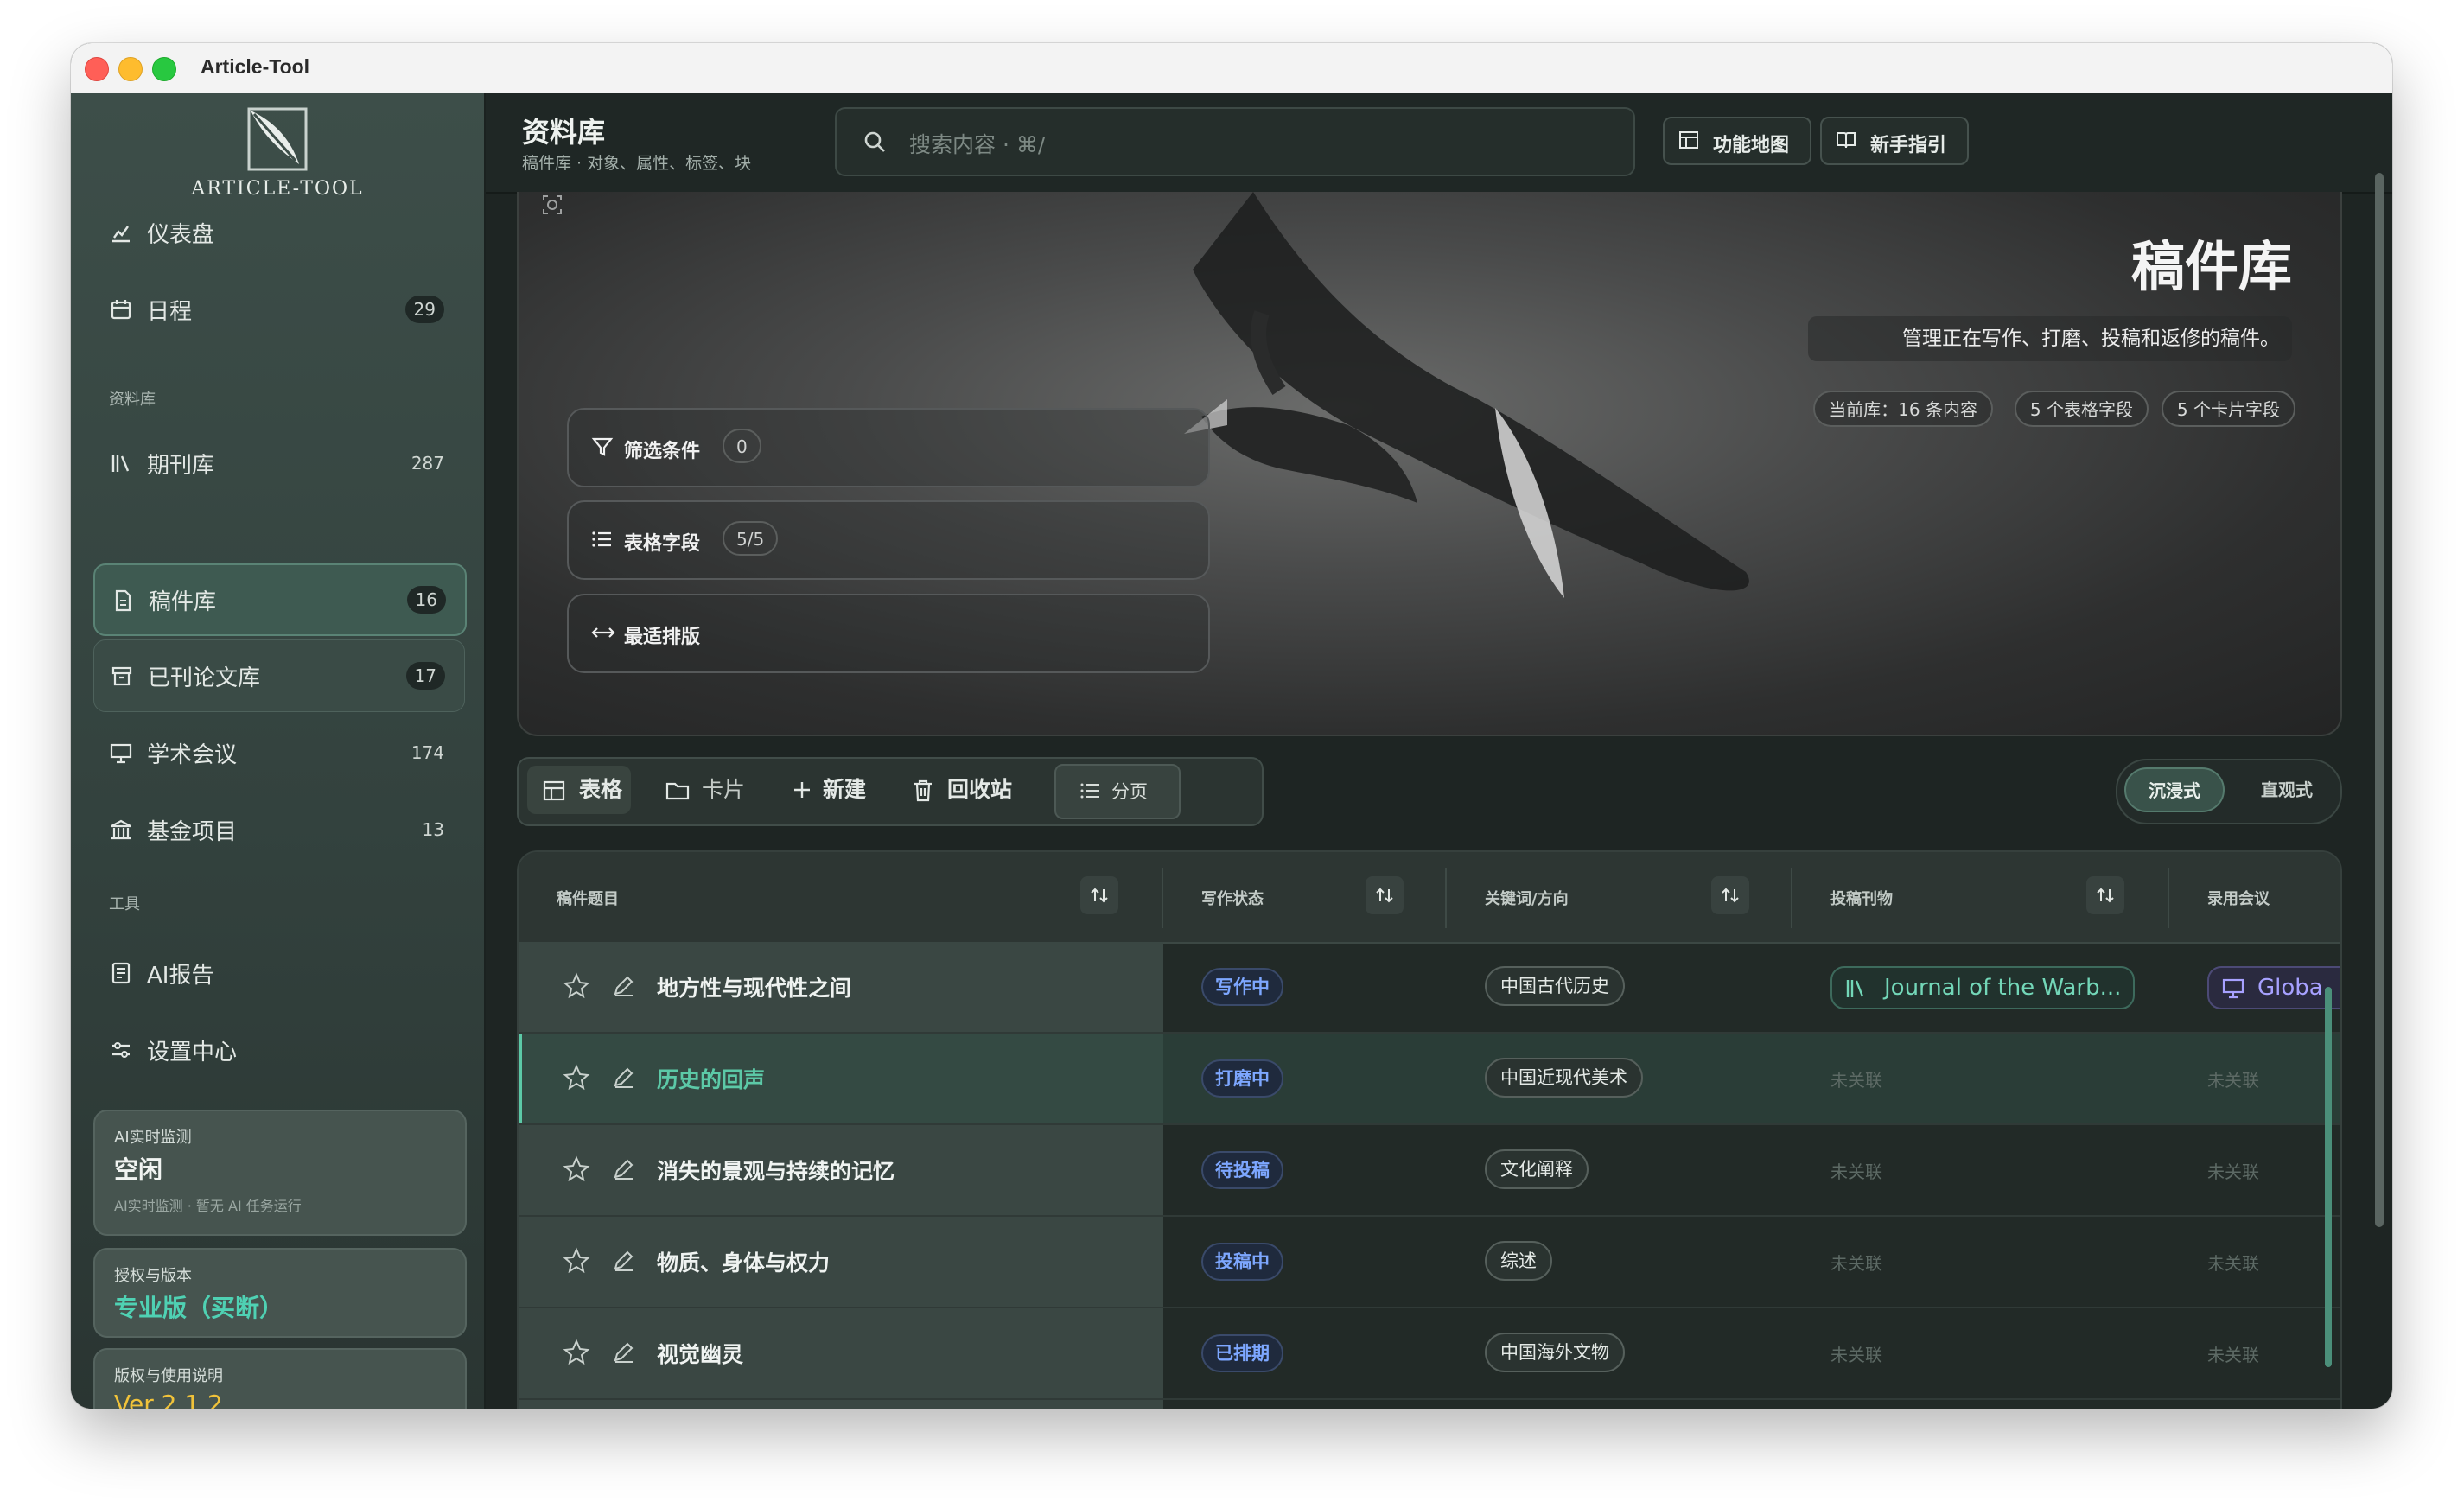 The height and width of the screenshot is (1508, 2464). Describe the element at coordinates (1235, 141) in the screenshot. I see `search-input: 搜索内容 · ⌘/` at that location.